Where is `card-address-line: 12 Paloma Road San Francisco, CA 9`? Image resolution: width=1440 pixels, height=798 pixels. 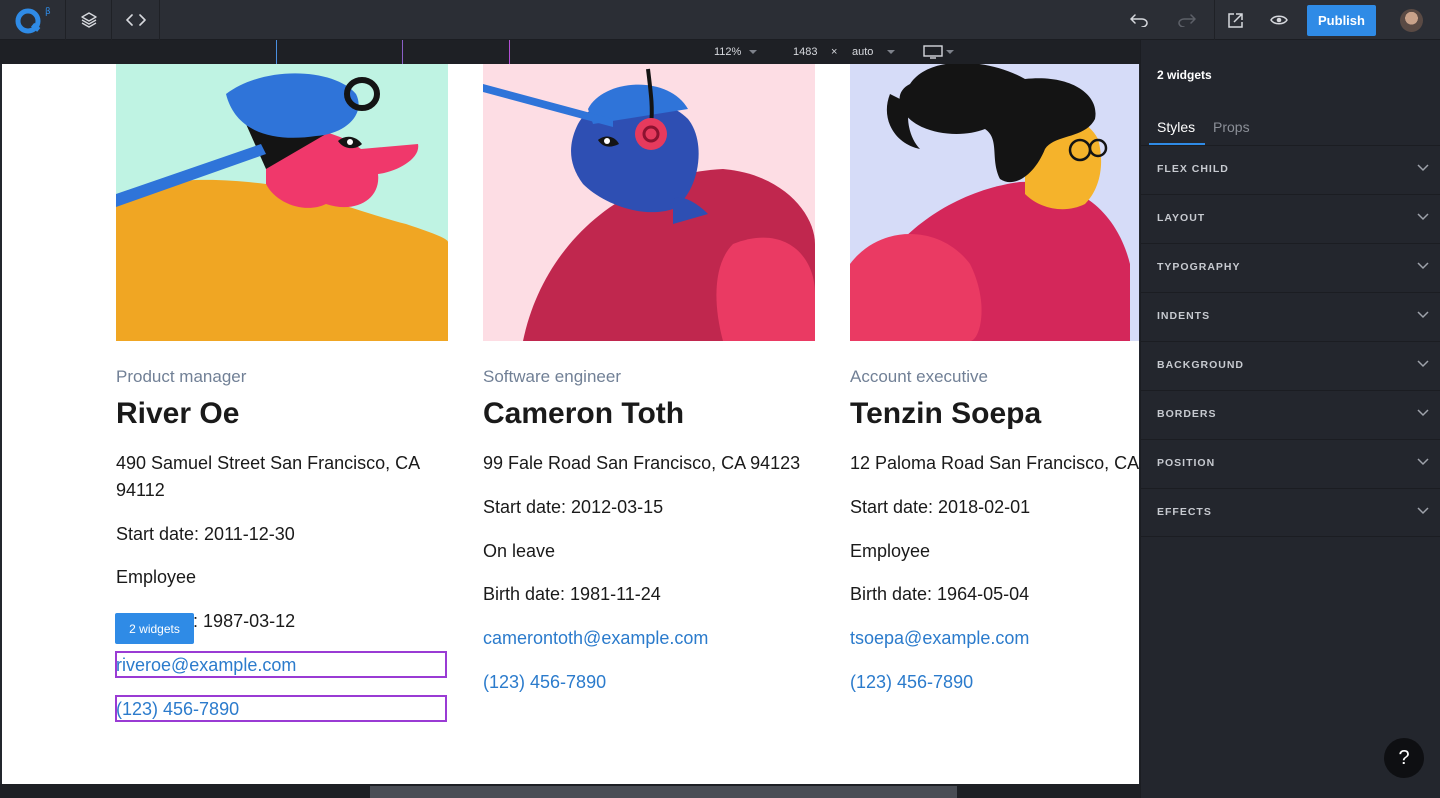
card-address-line: 12 Paloma Road San Francisco, CA 9 is located at coordinates (994, 463).